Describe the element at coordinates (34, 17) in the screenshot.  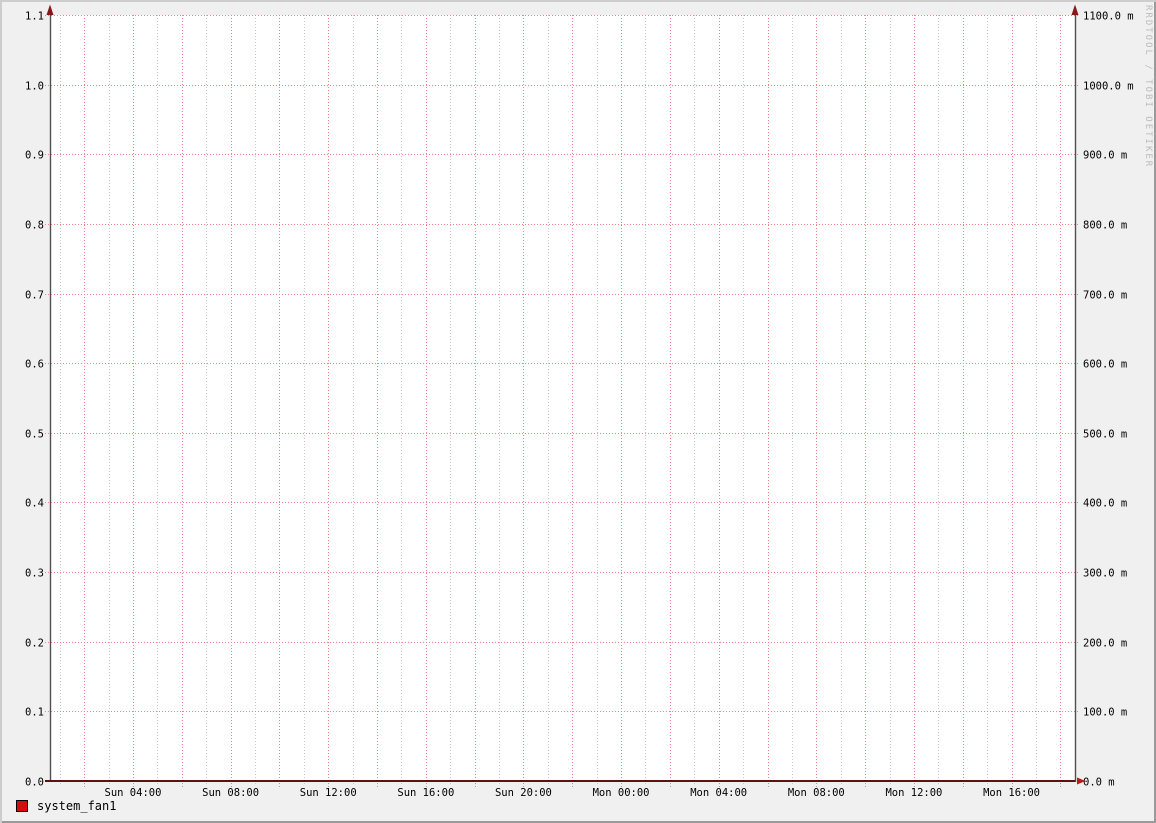
I see `y-left-tick-label: 1.1` at that location.